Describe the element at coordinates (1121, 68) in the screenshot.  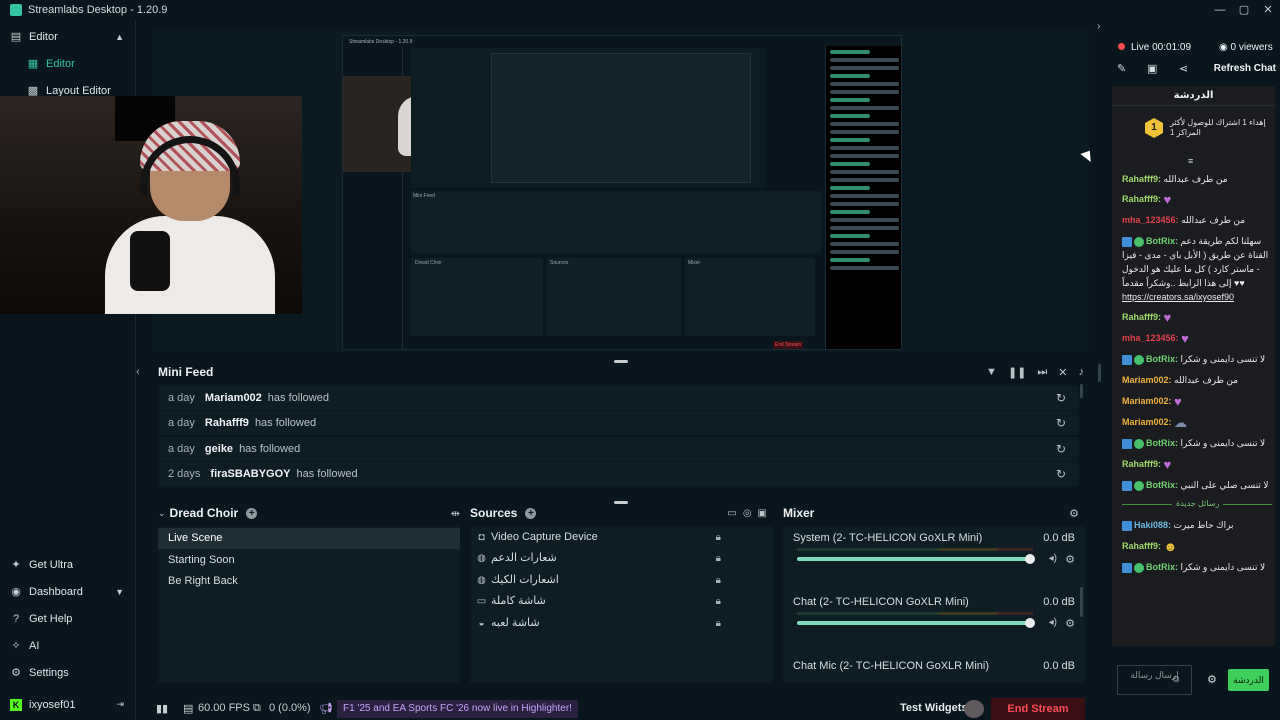
I see `edit-icon: ✎` at that location.